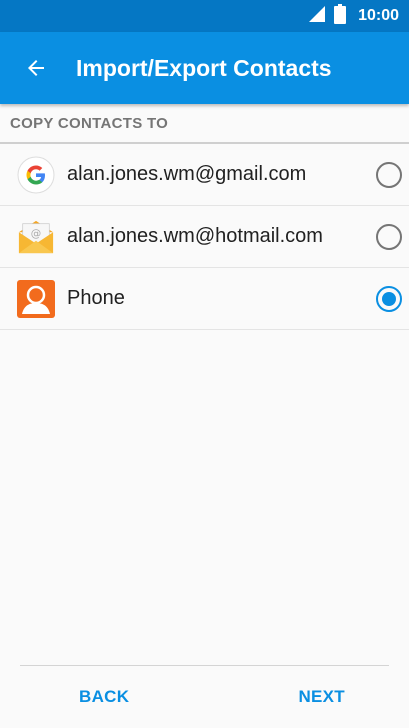  I want to click on signal-icon, so click(317, 16).